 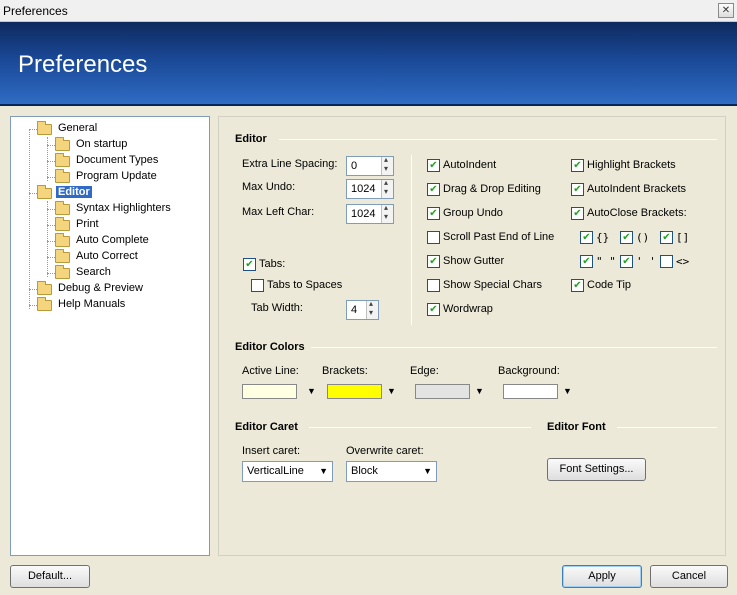 I want to click on section-colors-title: Editor Colors, so click(x=270, y=347).